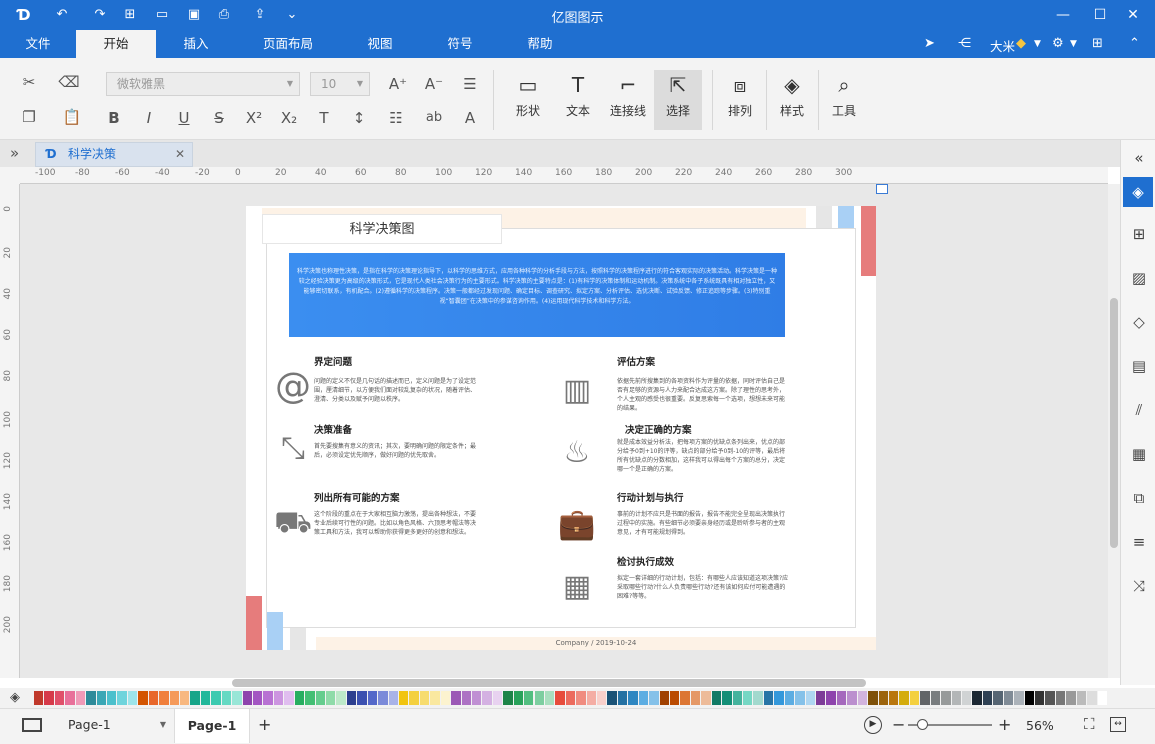  I want to click on play-icon: ▶, so click(873, 725).